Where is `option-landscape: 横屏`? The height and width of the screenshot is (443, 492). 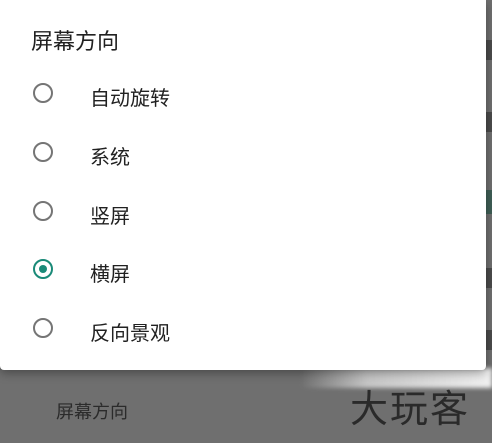
option-landscape: 横屏 is located at coordinates (243, 271).